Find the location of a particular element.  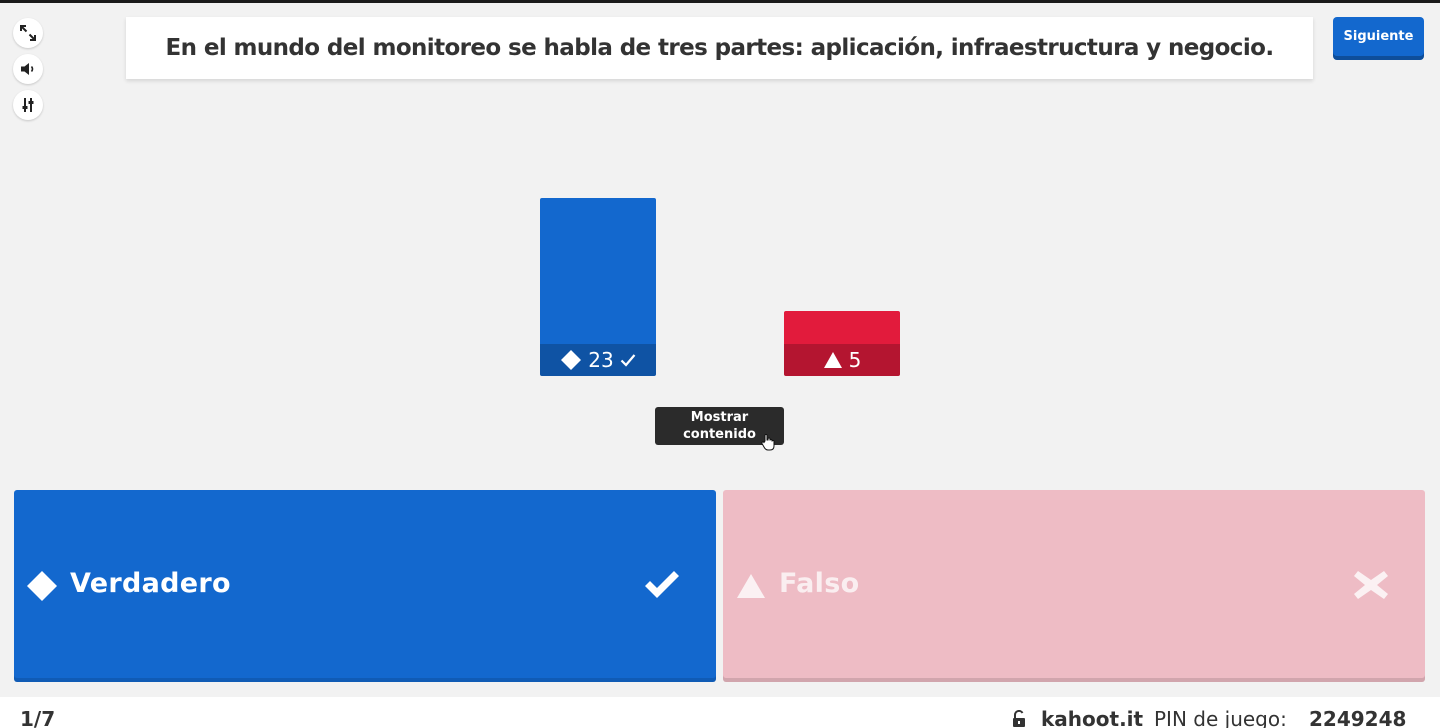

fullscreen-button is located at coordinates (28, 33).